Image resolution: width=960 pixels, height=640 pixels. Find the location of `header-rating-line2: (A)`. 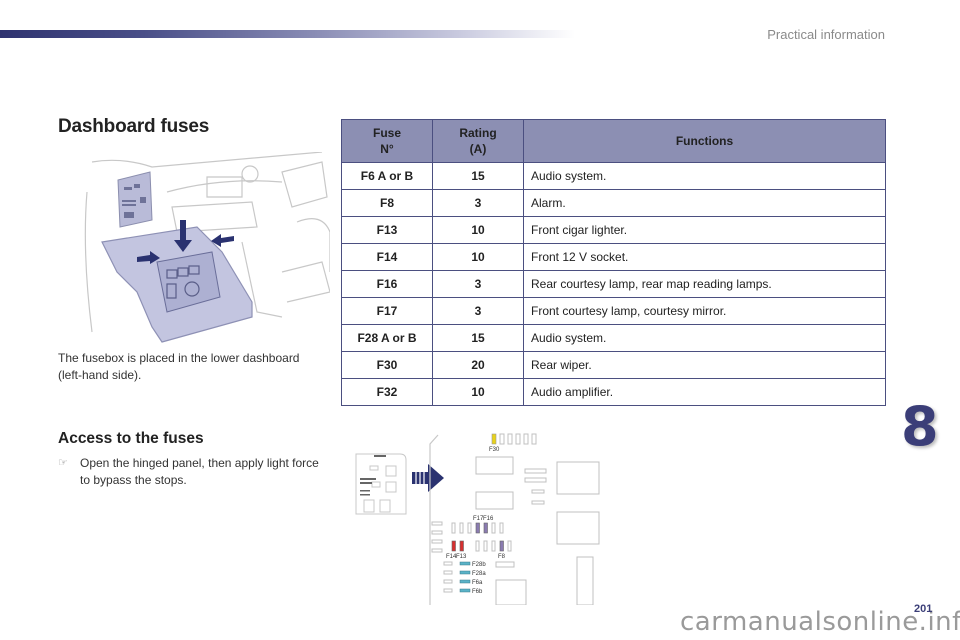

header-rating-line2: (A) is located at coordinates (478, 149).